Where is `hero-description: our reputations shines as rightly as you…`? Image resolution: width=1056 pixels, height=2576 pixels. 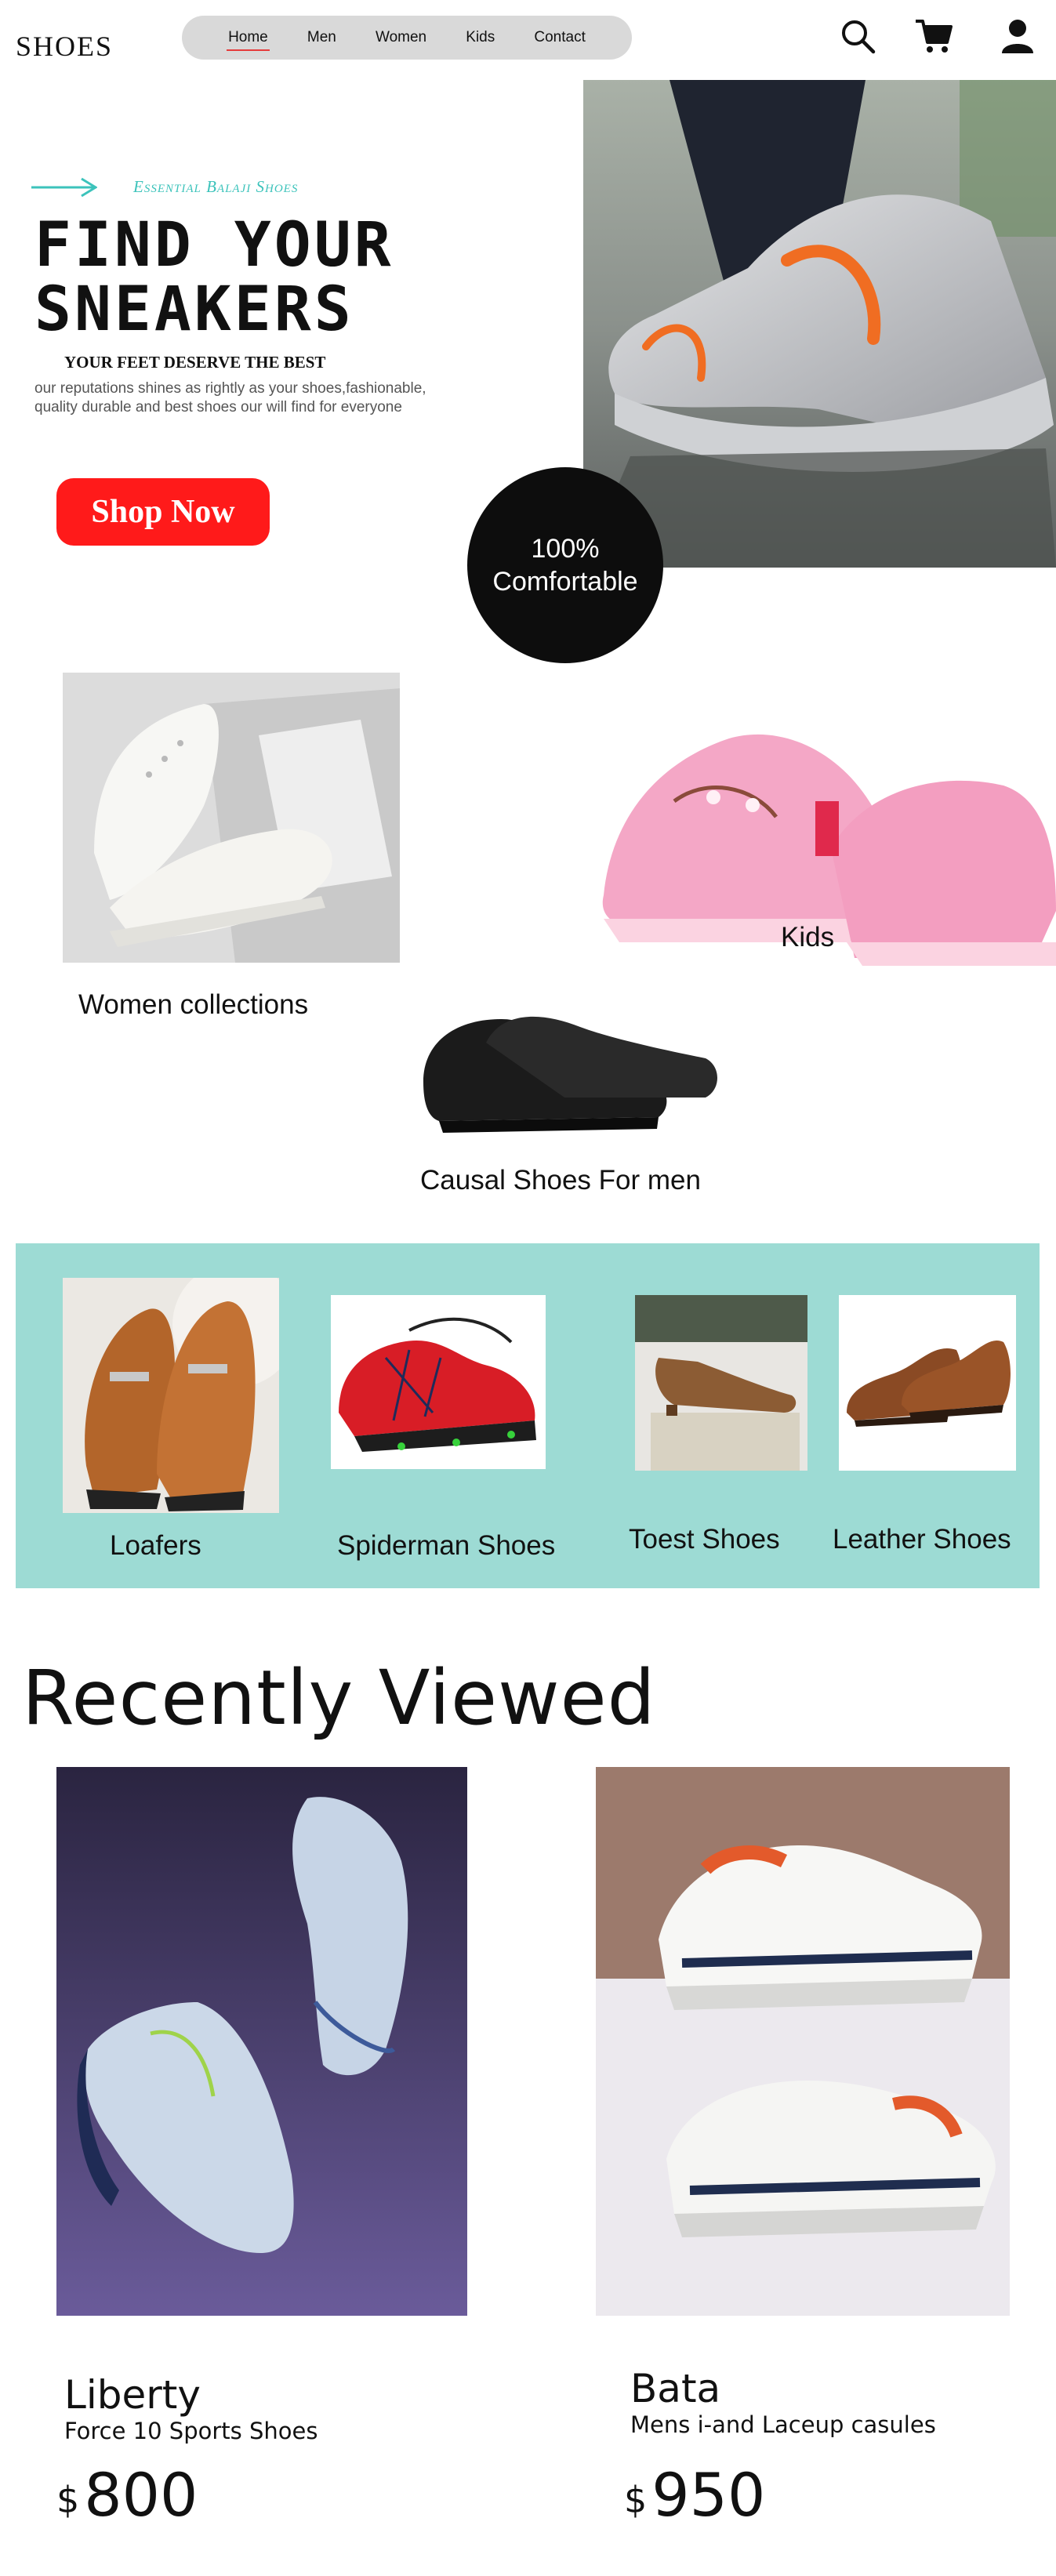 hero-description: our reputations shines as rightly as you… is located at coordinates (230, 398).